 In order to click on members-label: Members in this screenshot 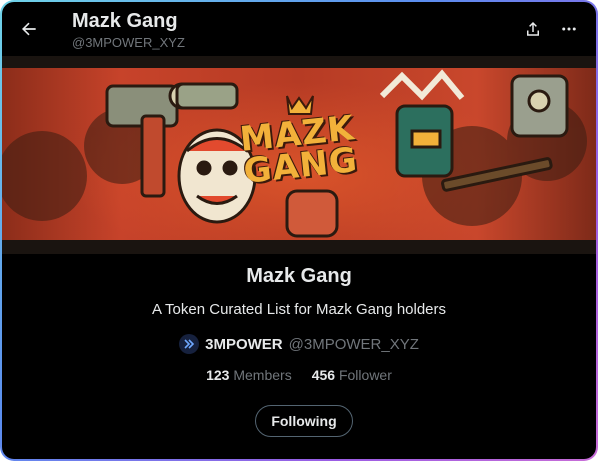, I will do `click(262, 375)`.